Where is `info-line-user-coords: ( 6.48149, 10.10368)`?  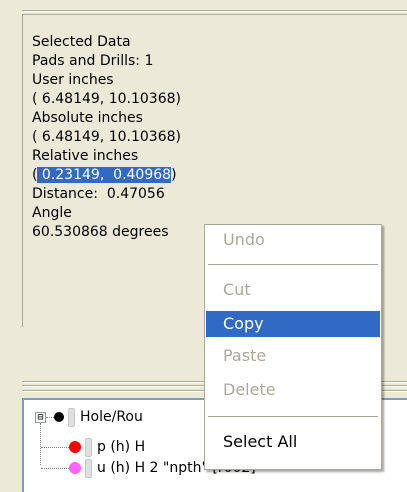
info-line-user-coords: ( 6.48149, 10.10368) is located at coordinates (106, 99).